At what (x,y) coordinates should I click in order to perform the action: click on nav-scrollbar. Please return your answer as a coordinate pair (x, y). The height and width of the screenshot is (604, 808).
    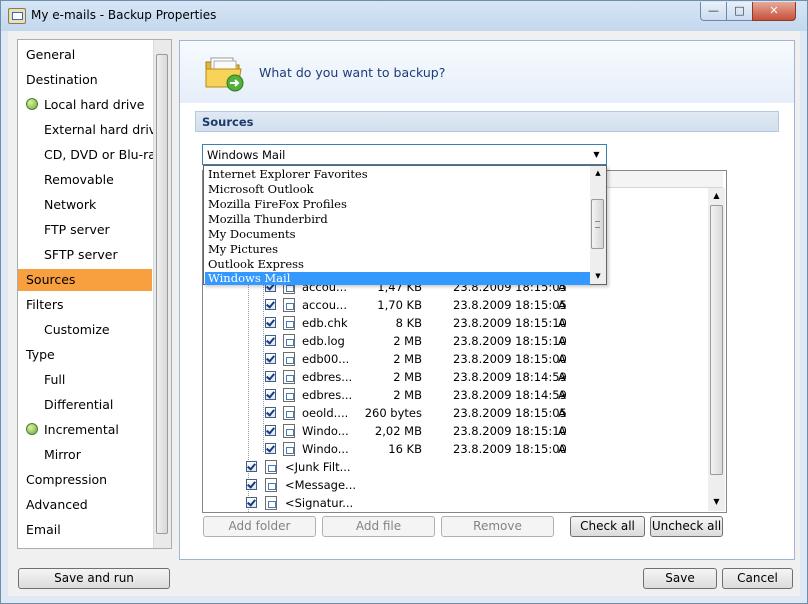
    Looking at the image, I should click on (162, 294).